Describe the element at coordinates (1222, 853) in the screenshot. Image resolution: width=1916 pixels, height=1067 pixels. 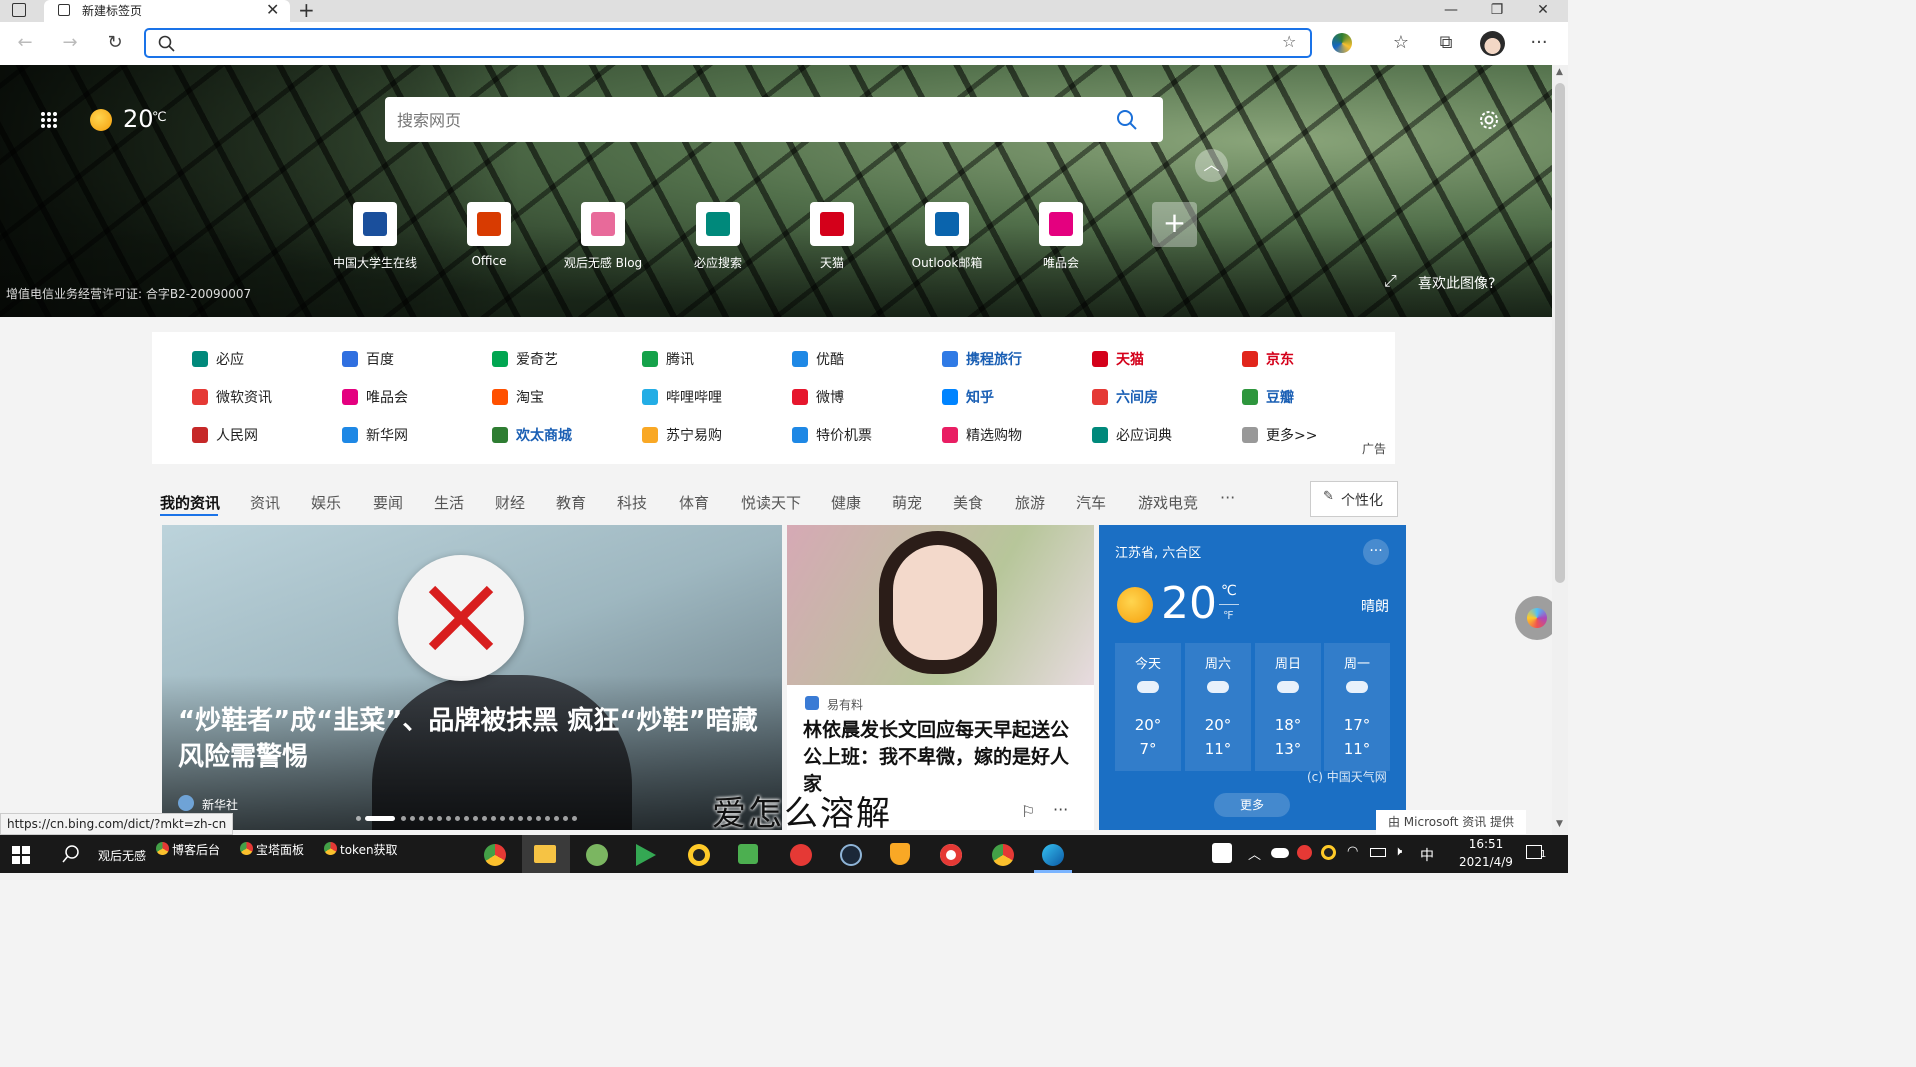
I see `tray-app-icon` at that location.